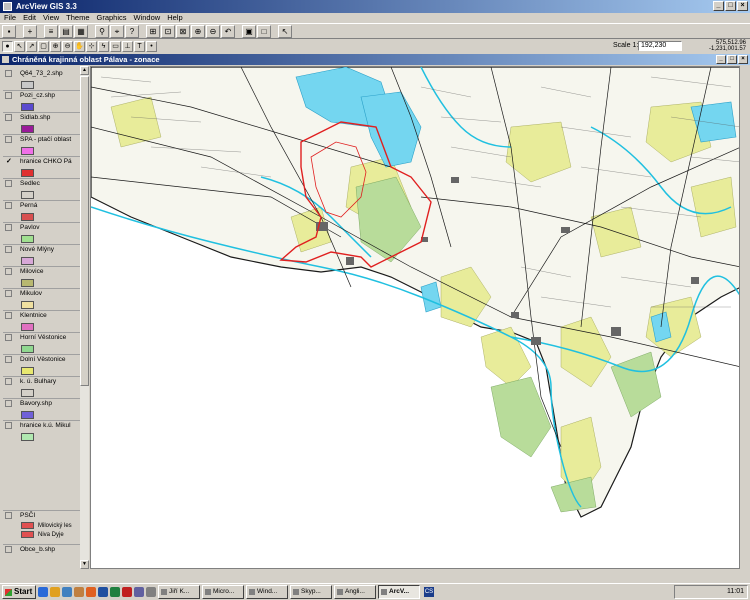  What do you see at coordinates (84, 70) in the screenshot?
I see `scroll-up-icon: ▲` at bounding box center [84, 70].